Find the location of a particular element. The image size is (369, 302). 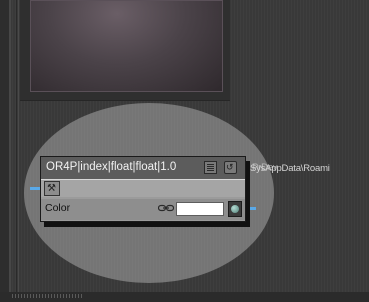

picker-dot is located at coordinates (235, 209).